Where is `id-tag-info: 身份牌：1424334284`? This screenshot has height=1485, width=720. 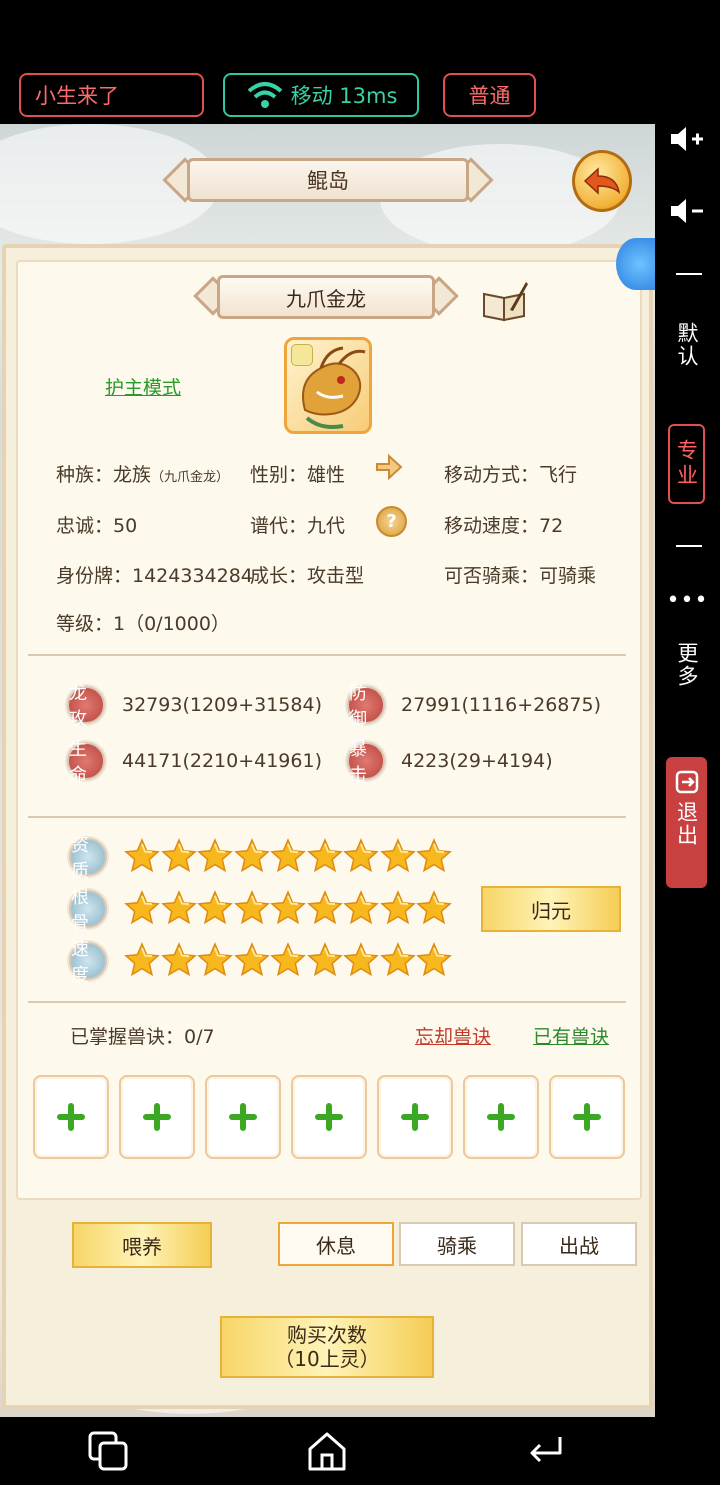
id-tag-info: 身份牌：1424334284 is located at coordinates (154, 576).